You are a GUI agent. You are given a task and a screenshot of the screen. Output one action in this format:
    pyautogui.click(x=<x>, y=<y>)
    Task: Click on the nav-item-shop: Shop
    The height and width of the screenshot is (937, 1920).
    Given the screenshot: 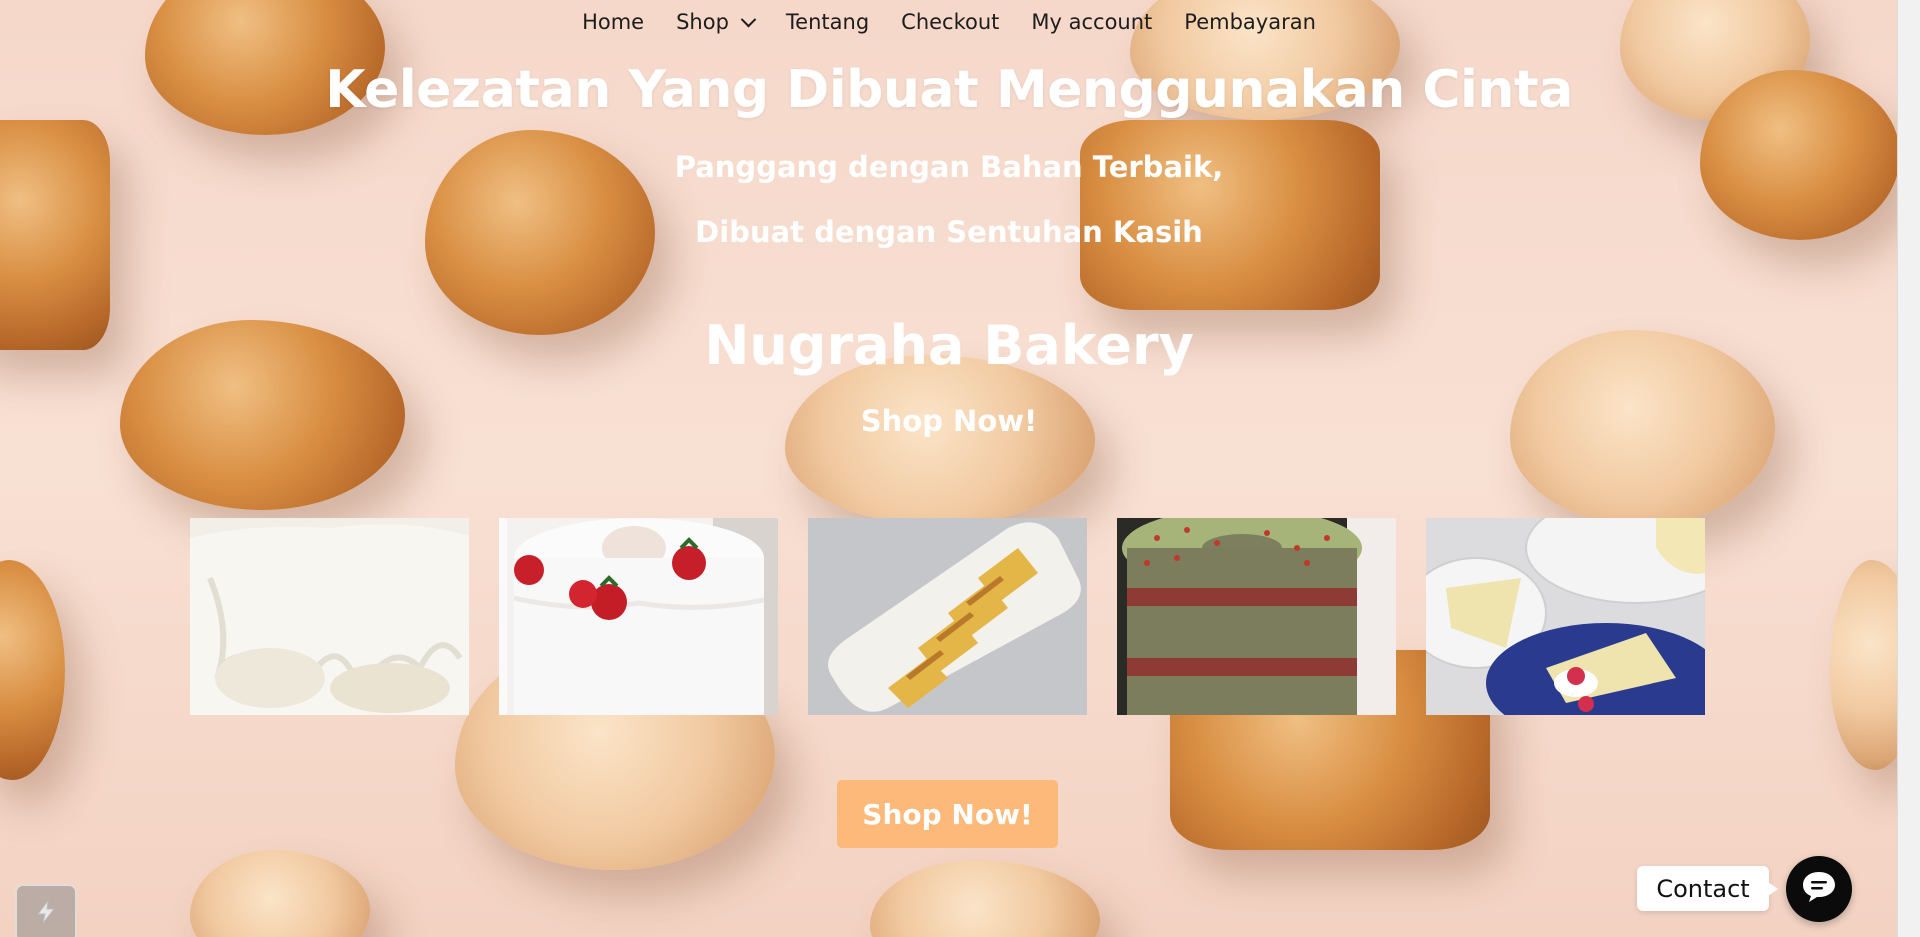 What is the action you would take?
    pyautogui.click(x=716, y=22)
    